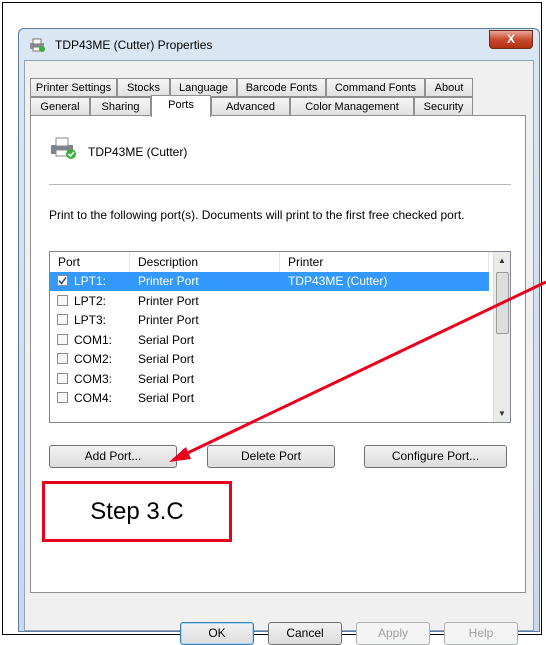 Image resolution: width=546 pixels, height=645 pixels. Describe the element at coordinates (93, 398) in the screenshot. I see `port-name: COM4:` at that location.